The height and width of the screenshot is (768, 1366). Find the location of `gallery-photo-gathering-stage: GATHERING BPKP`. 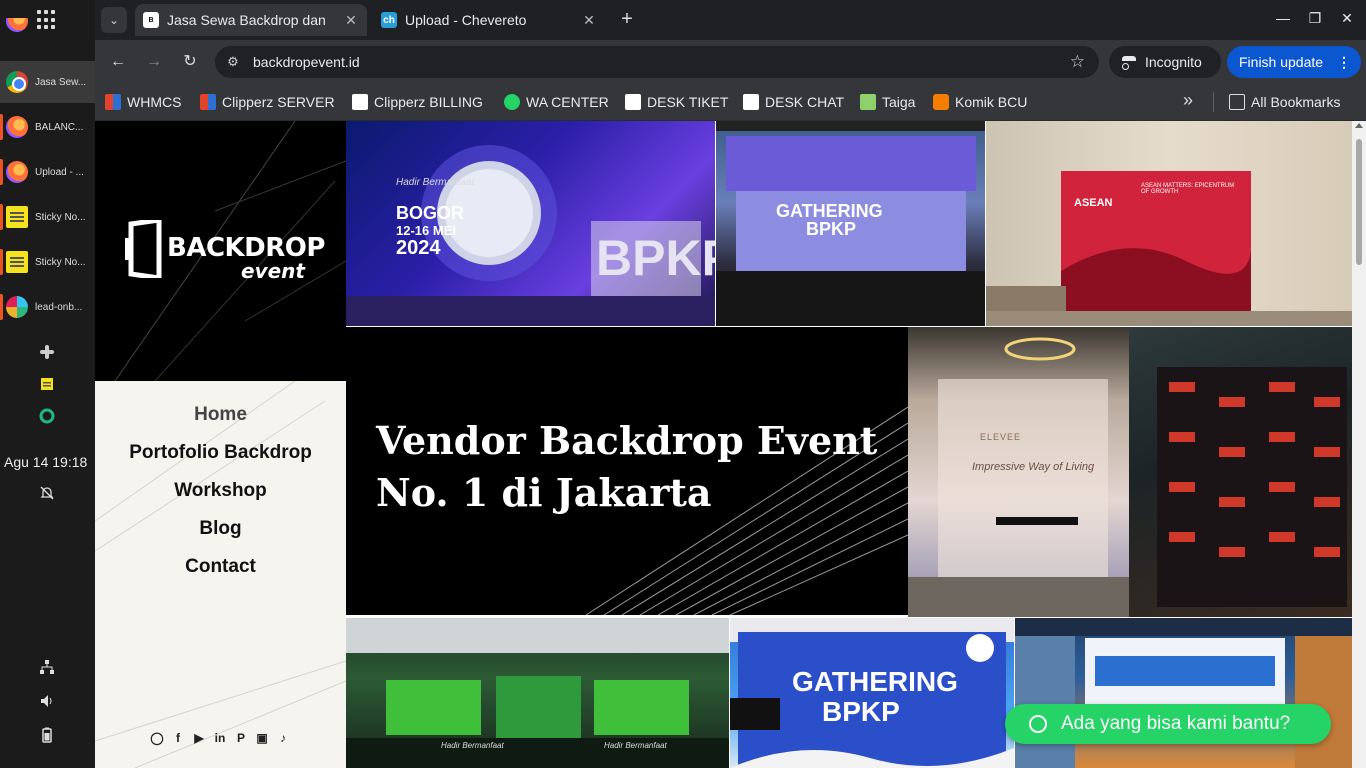

gallery-photo-gathering-stage: GATHERING BPKP is located at coordinates (850, 223).